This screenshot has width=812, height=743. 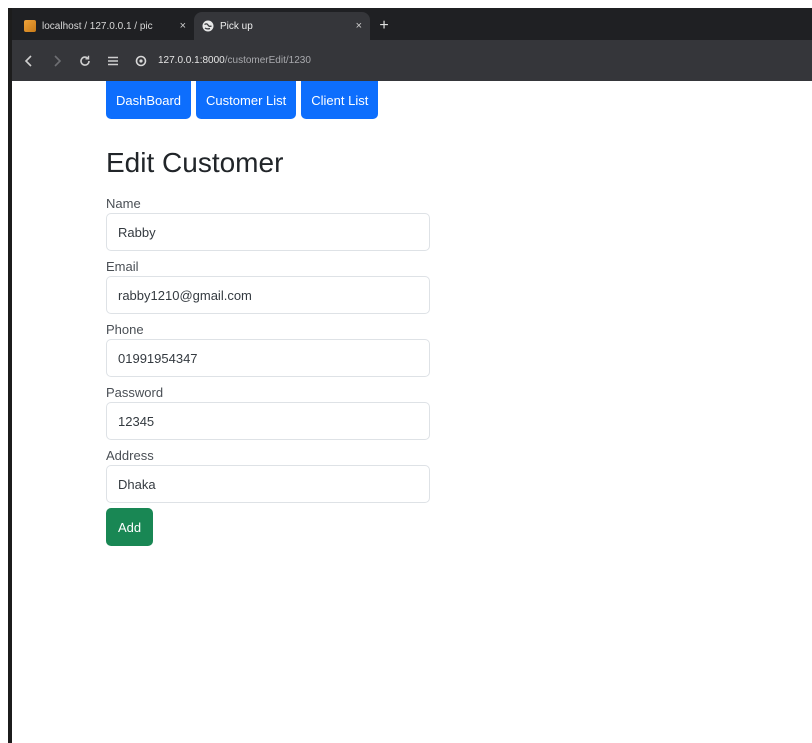 I want to click on browser-tab-phpmyadmin: localhost / 127.0.0.1 / pic ×, so click(x=105, y=26).